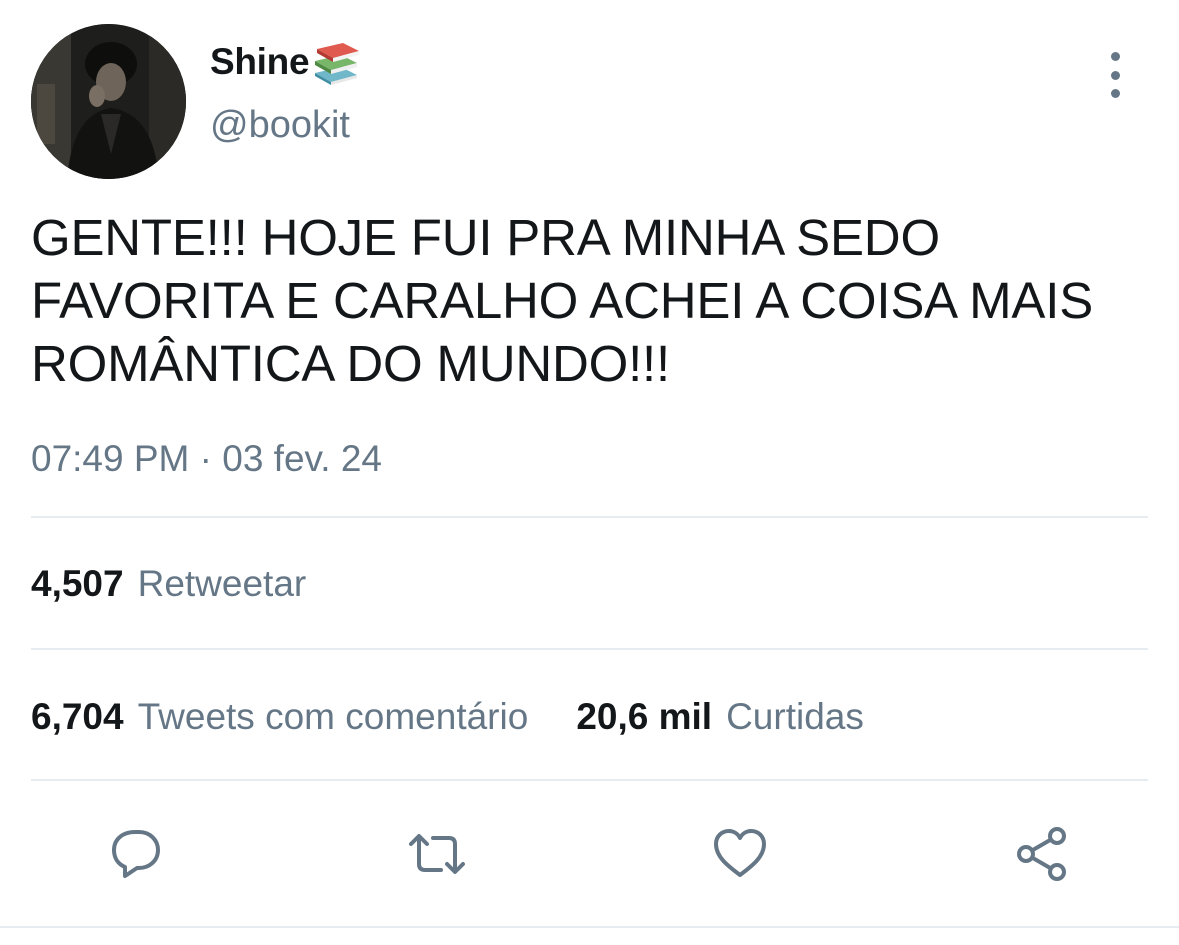  I want to click on display-name: Shine, so click(260, 62).